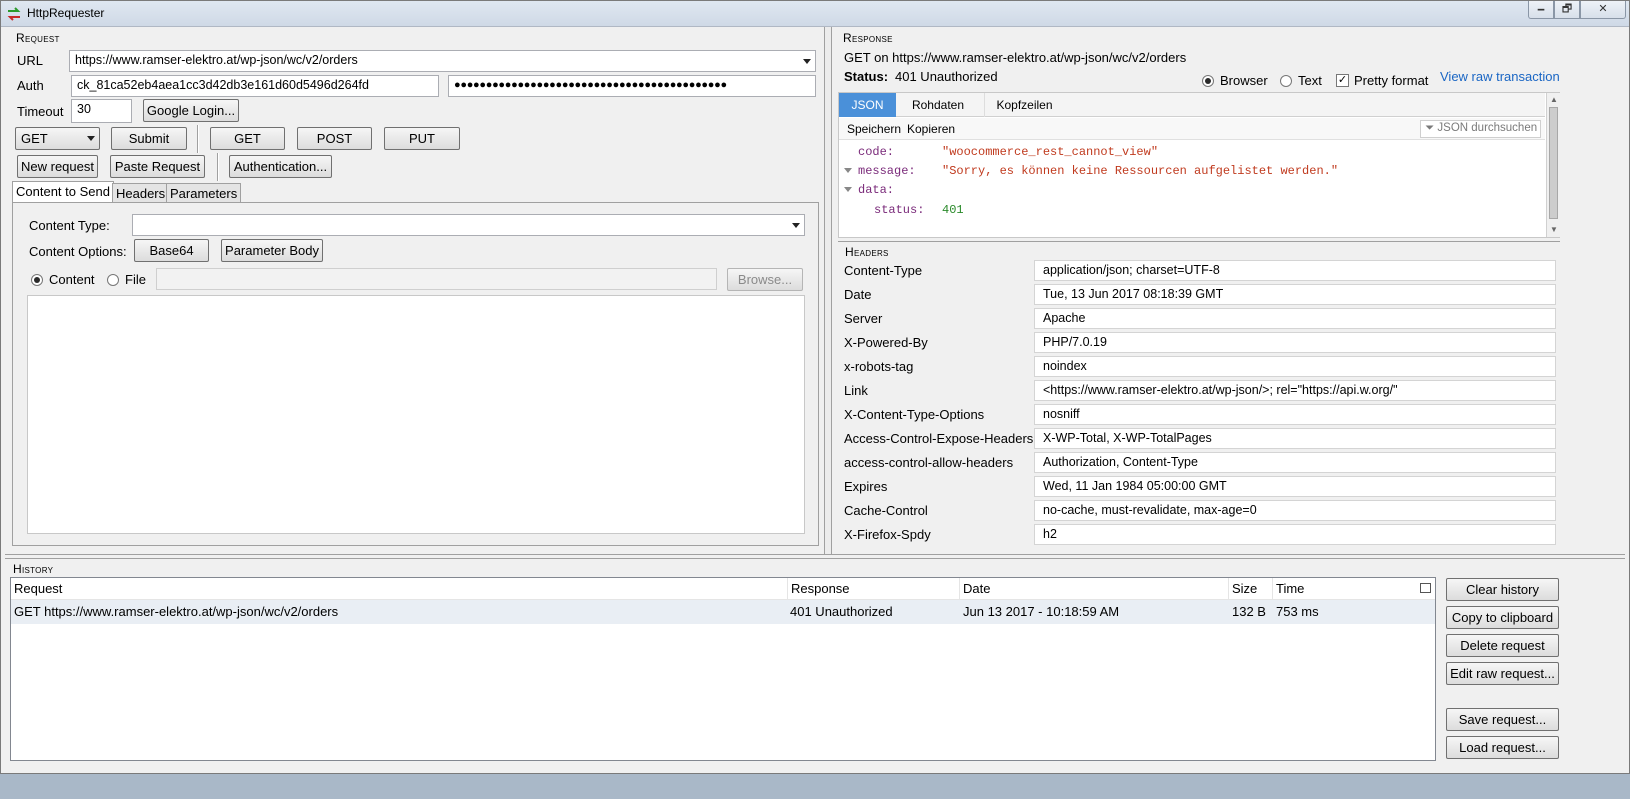 The image size is (1630, 799). What do you see at coordinates (1425, 588) in the screenshot?
I see `column-picker-icon` at bounding box center [1425, 588].